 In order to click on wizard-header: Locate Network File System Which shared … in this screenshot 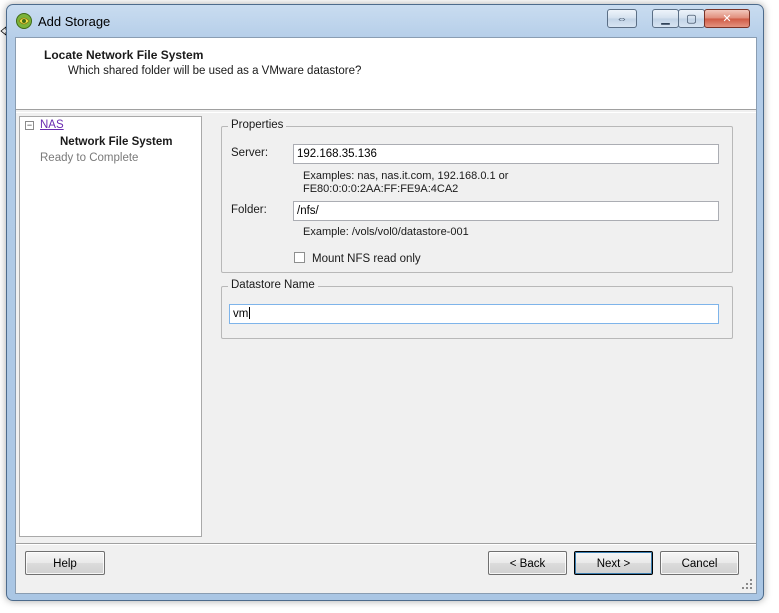, I will do `click(386, 74)`.